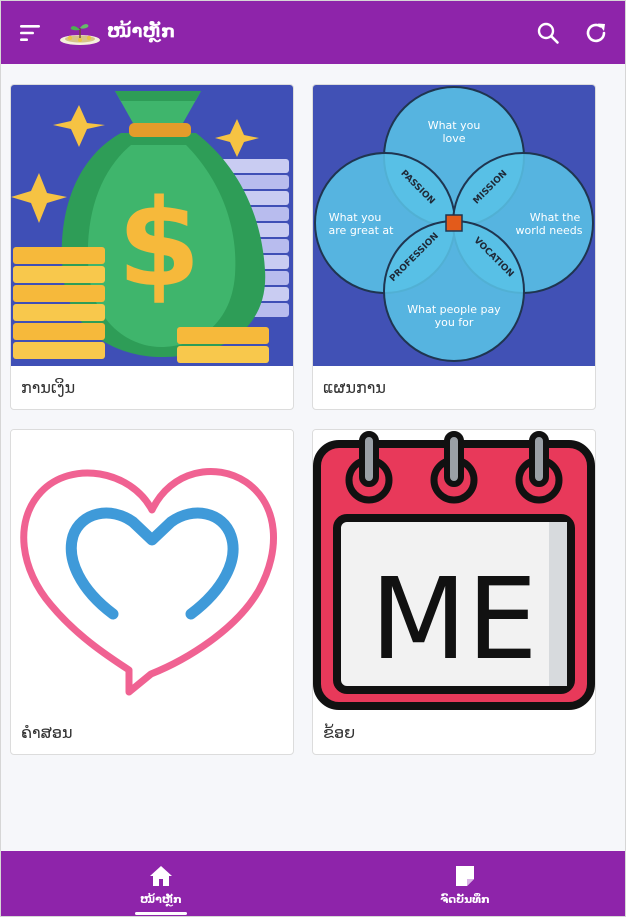 Image resolution: width=626 pixels, height=917 pixels. Describe the element at coordinates (548, 230) in the screenshot. I see `diagram-label-world-2: world needs` at that location.